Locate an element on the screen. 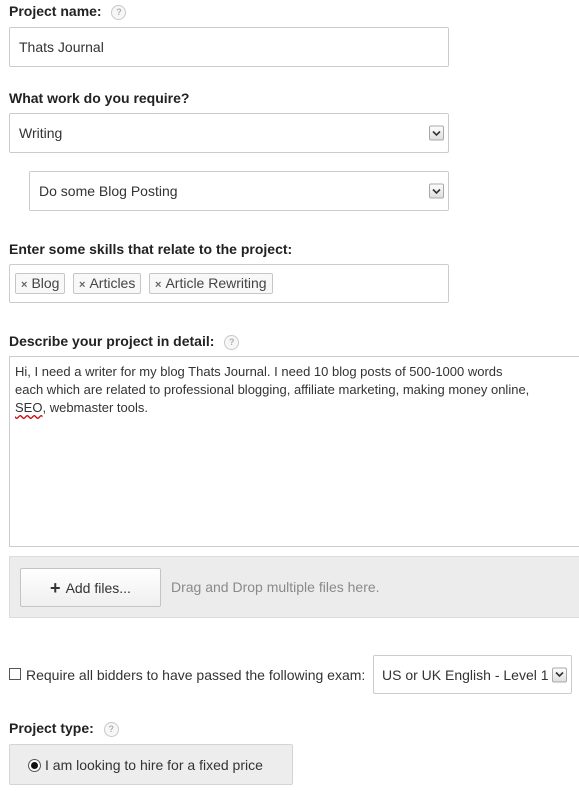 This screenshot has width=579, height=791. radio-dot is located at coordinates (34, 765).